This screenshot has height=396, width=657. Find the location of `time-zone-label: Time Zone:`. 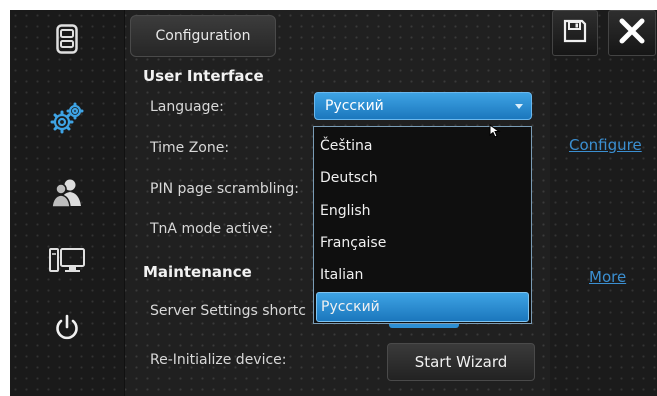

time-zone-label: Time Zone: is located at coordinates (190, 148).